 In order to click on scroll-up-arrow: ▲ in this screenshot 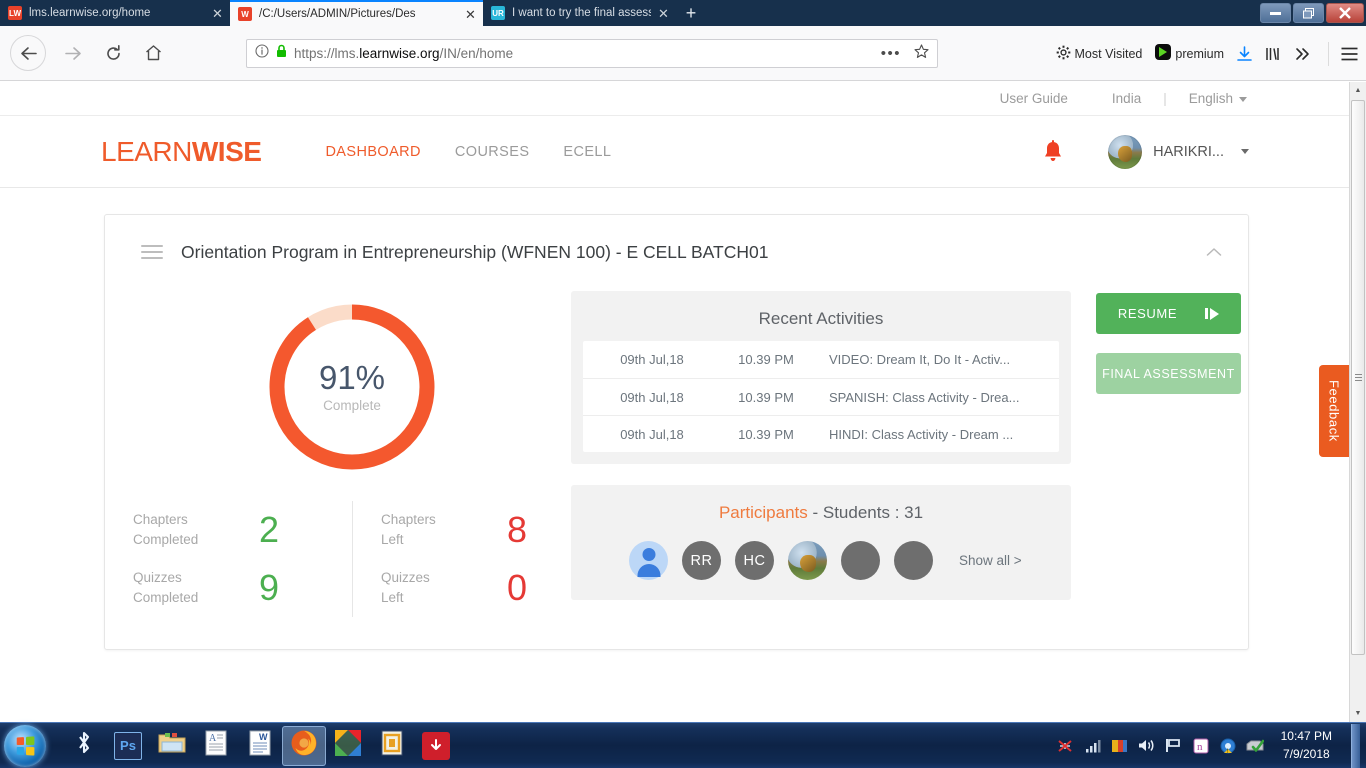, I will do `click(1358, 90)`.